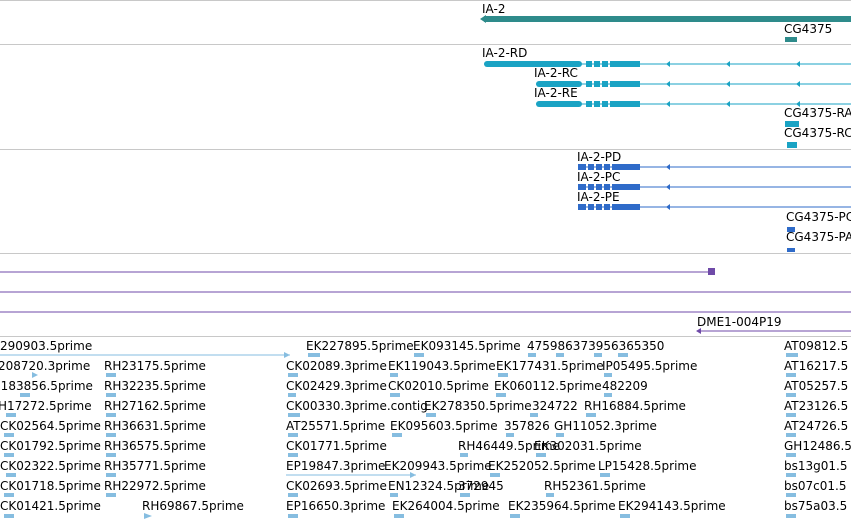 The image size is (851, 521). I want to click on est-label: RH69867.5prime, so click(193, 506).